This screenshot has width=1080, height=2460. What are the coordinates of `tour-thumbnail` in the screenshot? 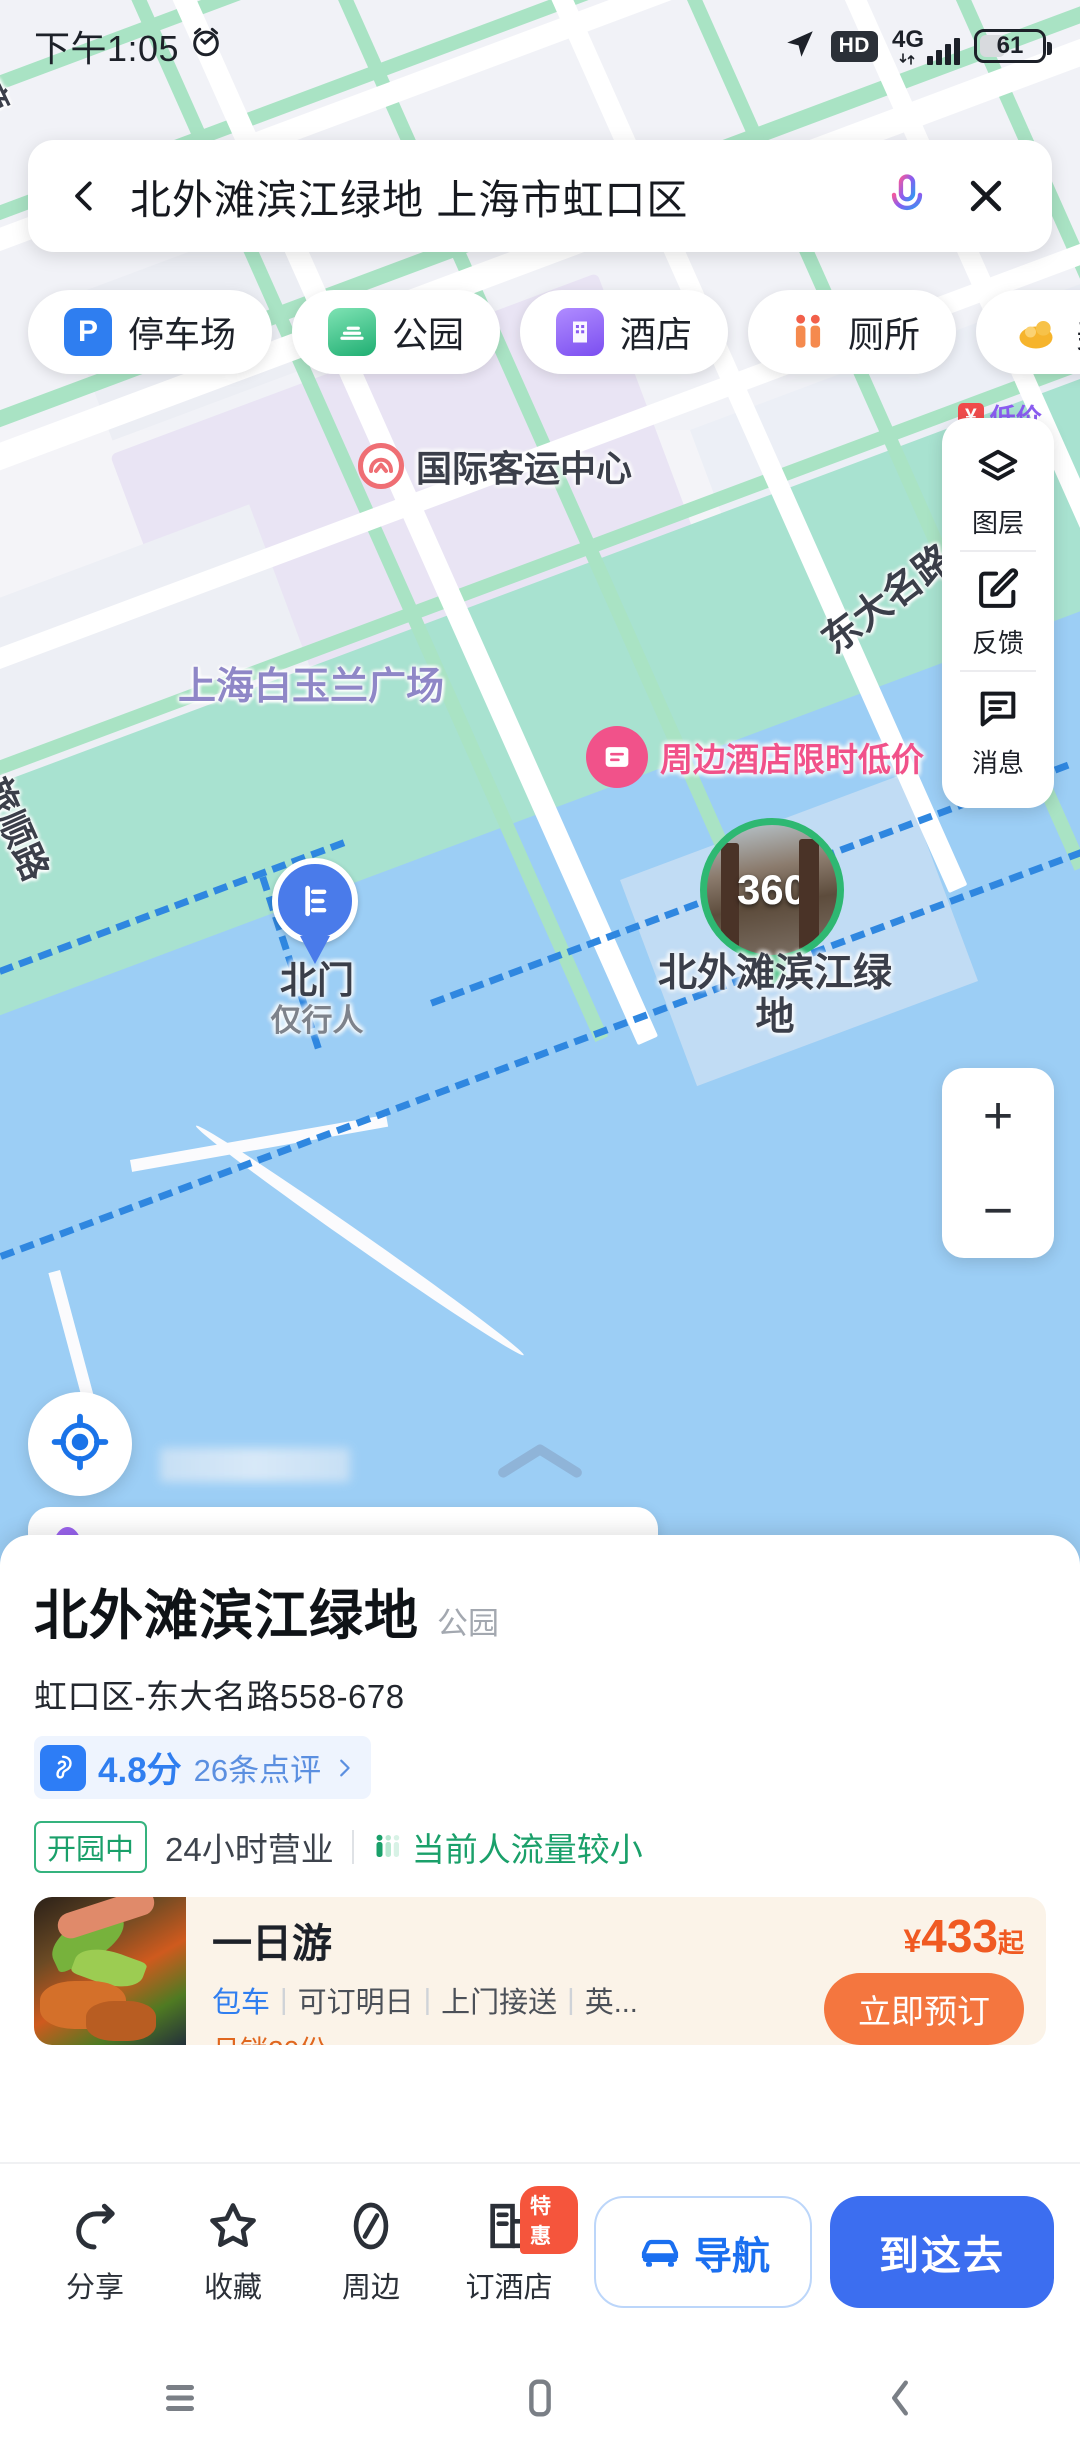 It's located at (110, 1971).